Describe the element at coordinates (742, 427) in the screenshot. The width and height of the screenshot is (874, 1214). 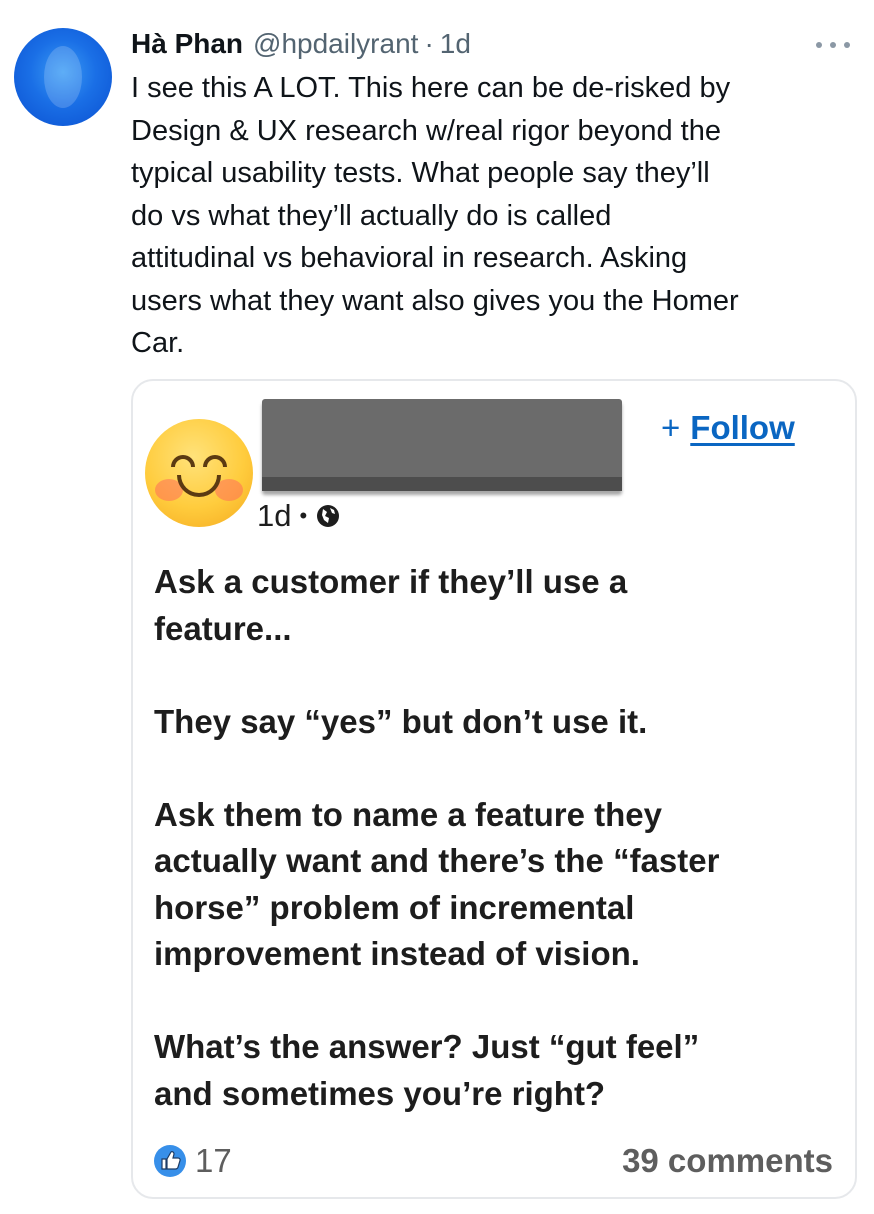
I see `follow-label: Follow` at that location.